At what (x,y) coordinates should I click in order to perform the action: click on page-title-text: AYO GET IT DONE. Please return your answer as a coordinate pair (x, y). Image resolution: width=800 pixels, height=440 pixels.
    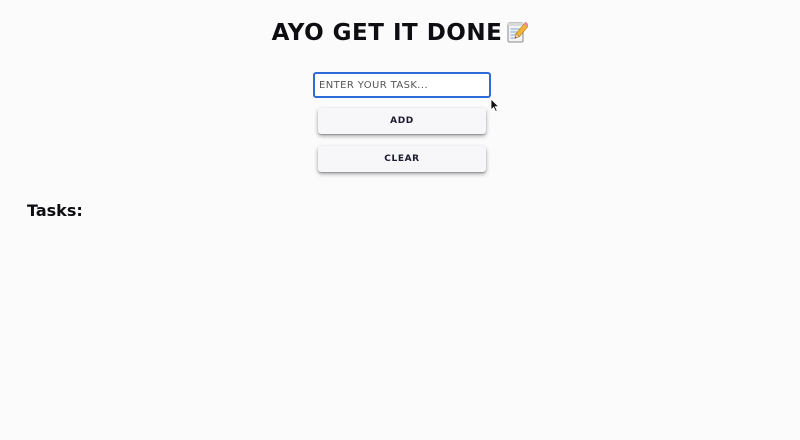
    Looking at the image, I should click on (387, 33).